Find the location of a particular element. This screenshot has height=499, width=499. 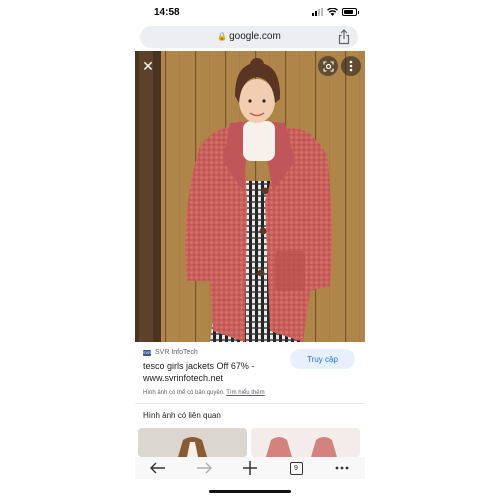

battery-icon is located at coordinates (350, 12).